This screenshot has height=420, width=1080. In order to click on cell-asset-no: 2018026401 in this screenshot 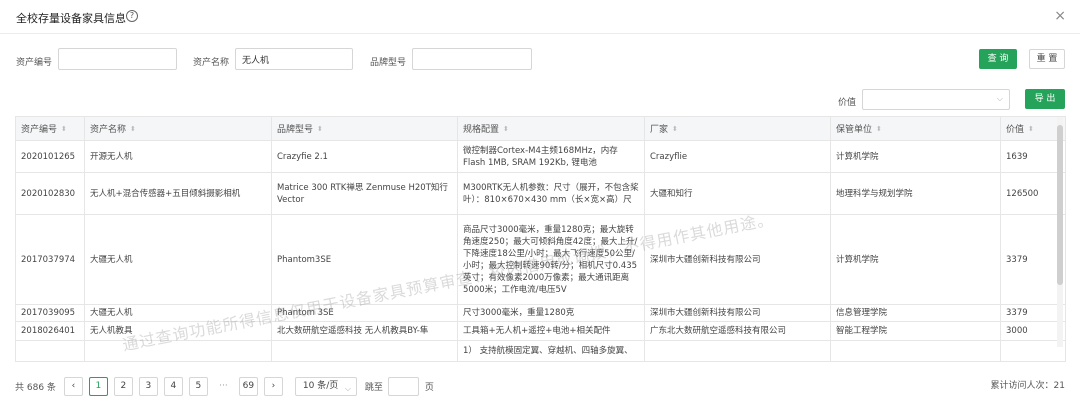, I will do `click(50, 331)`.